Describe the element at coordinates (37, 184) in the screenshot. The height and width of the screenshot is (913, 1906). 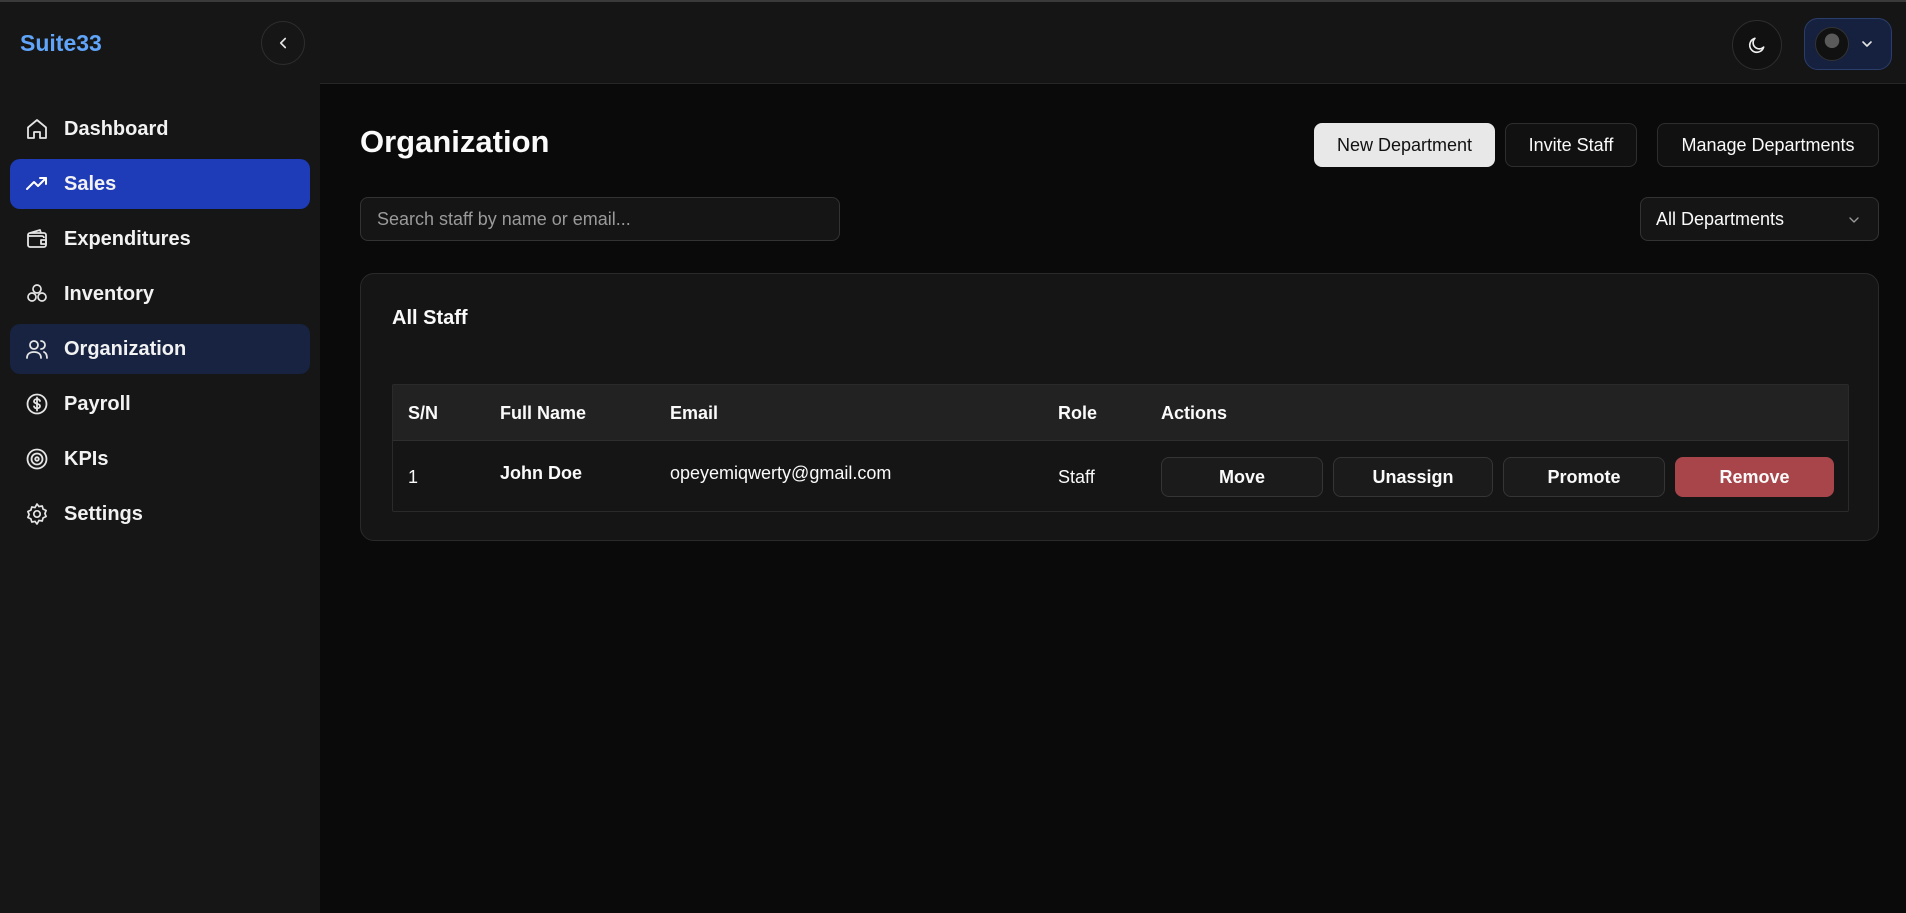
I see `trending-up-icon` at that location.